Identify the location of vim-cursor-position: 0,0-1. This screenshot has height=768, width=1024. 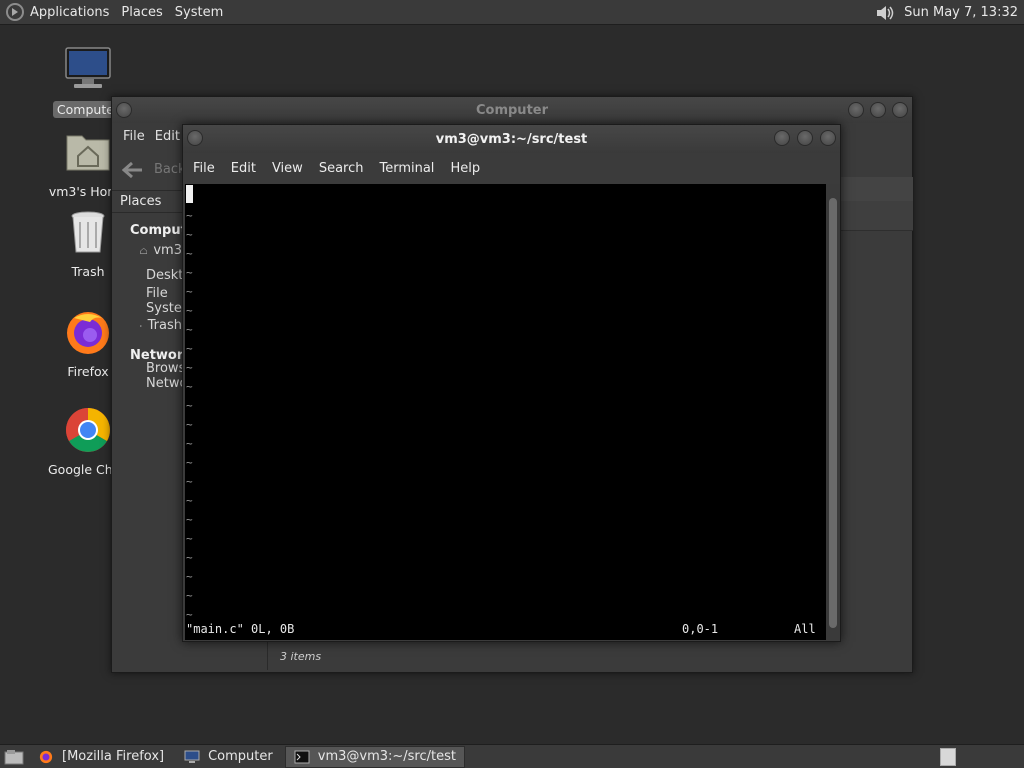
(700, 629).